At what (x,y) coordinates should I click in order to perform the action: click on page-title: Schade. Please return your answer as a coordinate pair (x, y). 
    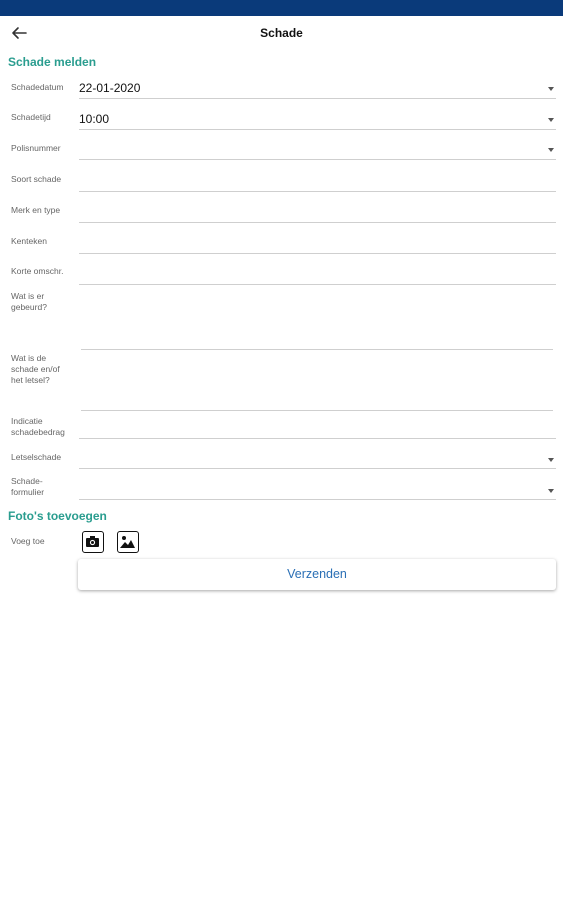
    Looking at the image, I should click on (281, 33).